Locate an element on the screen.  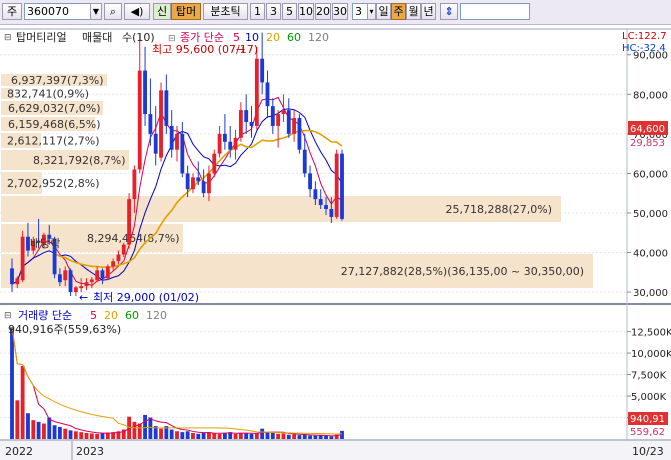
day-button: 일 is located at coordinates (383, 11).